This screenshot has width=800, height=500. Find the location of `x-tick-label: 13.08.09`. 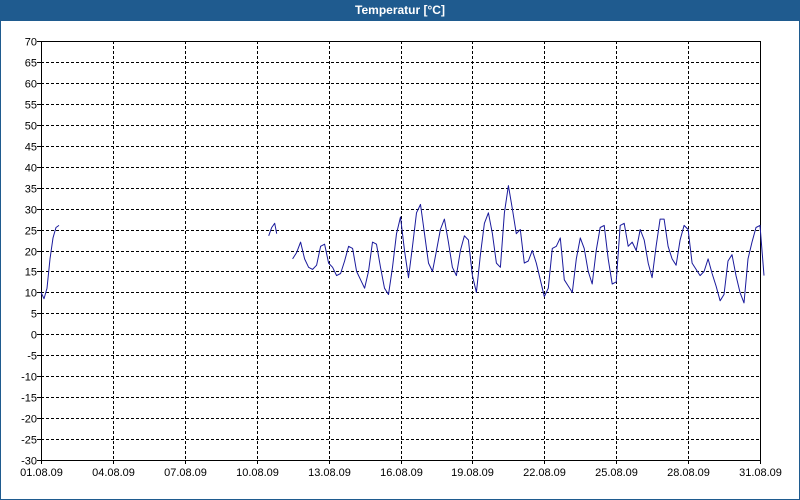

x-tick-label: 13.08.09 is located at coordinates (329, 473).